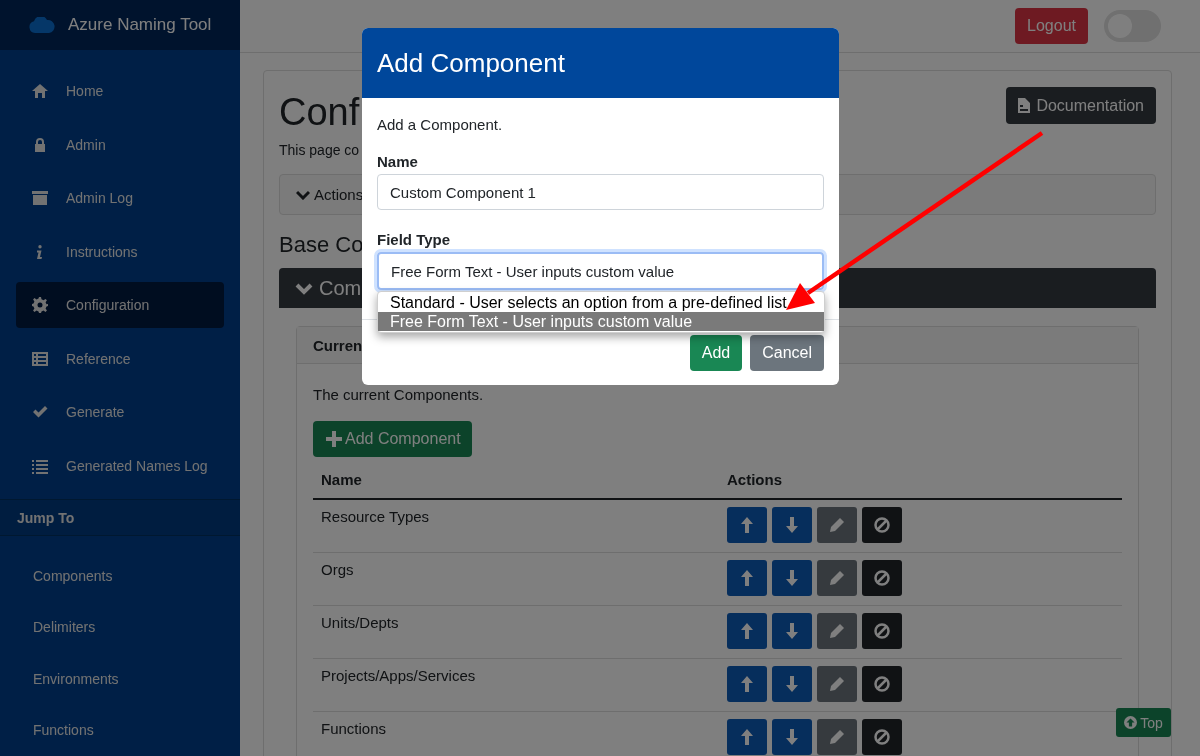 This screenshot has height=756, width=1200. What do you see at coordinates (120, 679) in the screenshot?
I see `jump-link: Environments` at bounding box center [120, 679].